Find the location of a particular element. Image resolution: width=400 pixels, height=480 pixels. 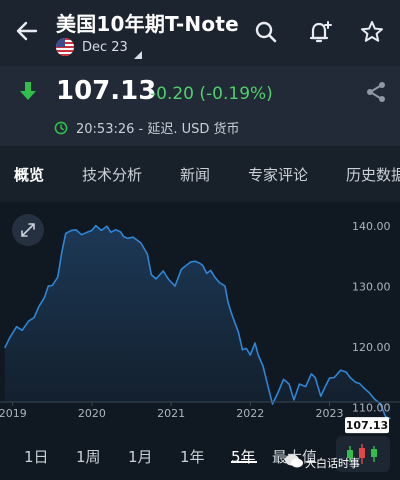

star-icon is located at coordinates (372, 32).